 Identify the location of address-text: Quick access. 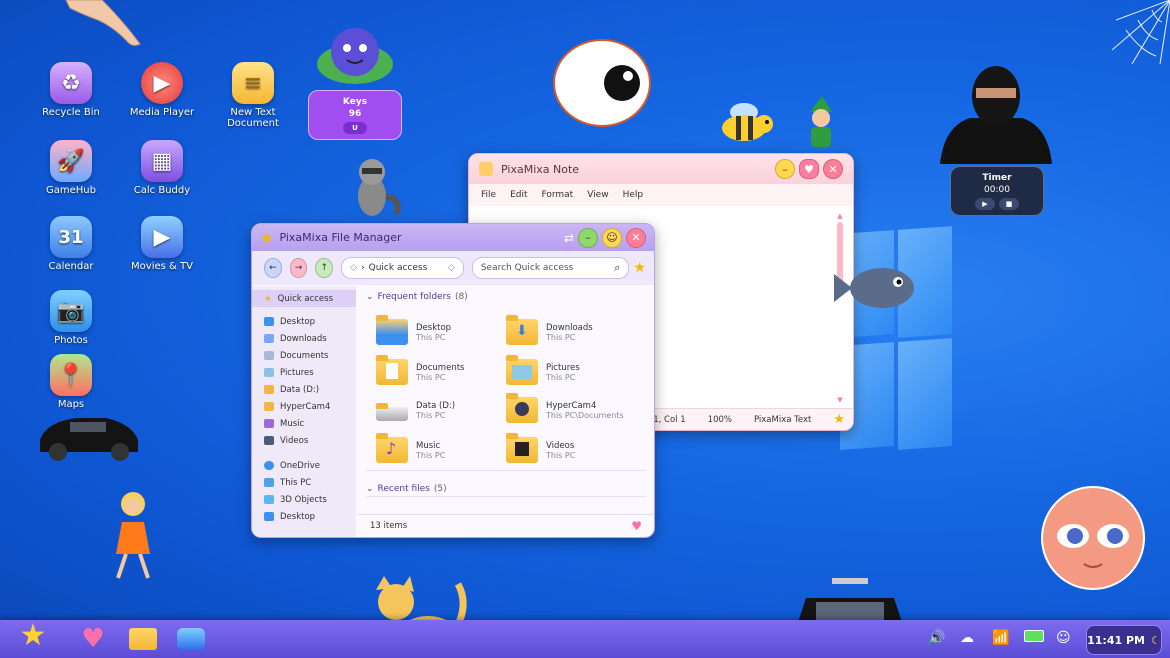
(398, 268).